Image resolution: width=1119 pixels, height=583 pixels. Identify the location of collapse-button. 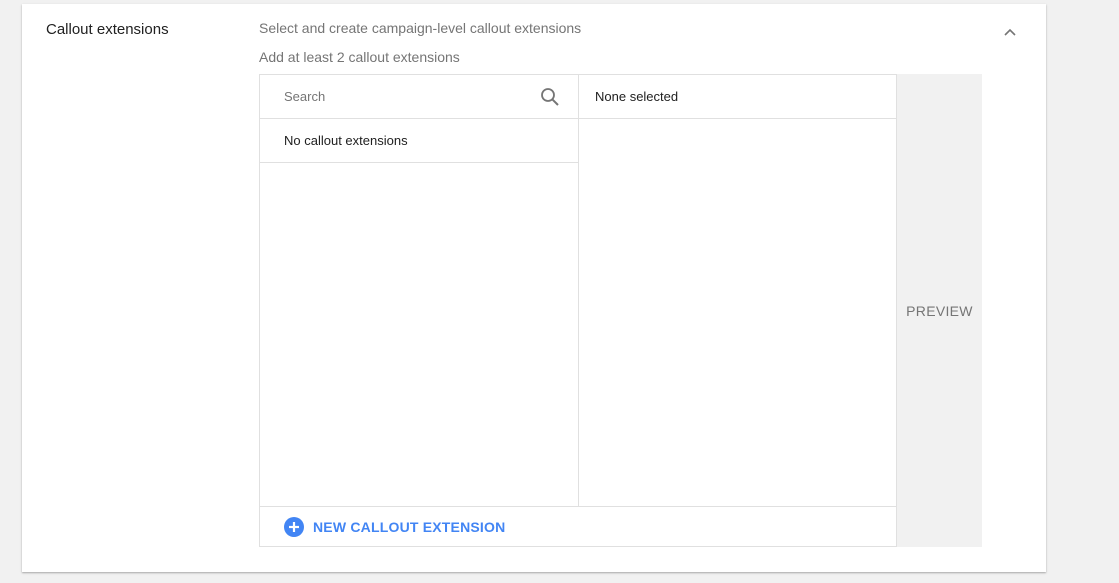
(1010, 32).